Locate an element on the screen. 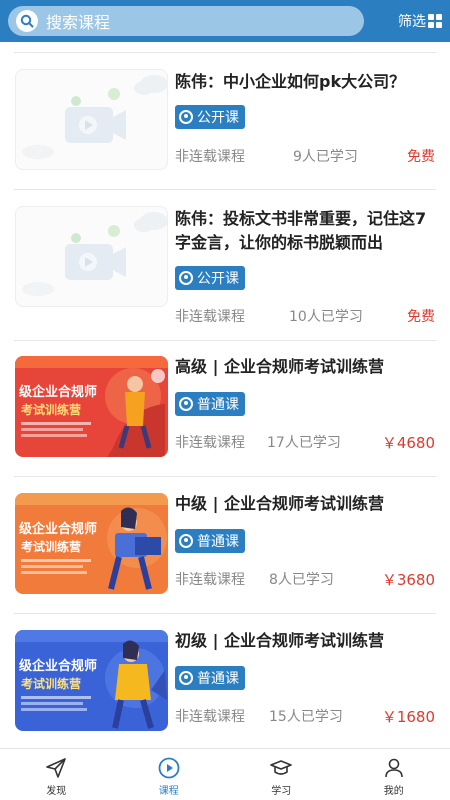  filter-button: 筛选 is located at coordinates (420, 21).